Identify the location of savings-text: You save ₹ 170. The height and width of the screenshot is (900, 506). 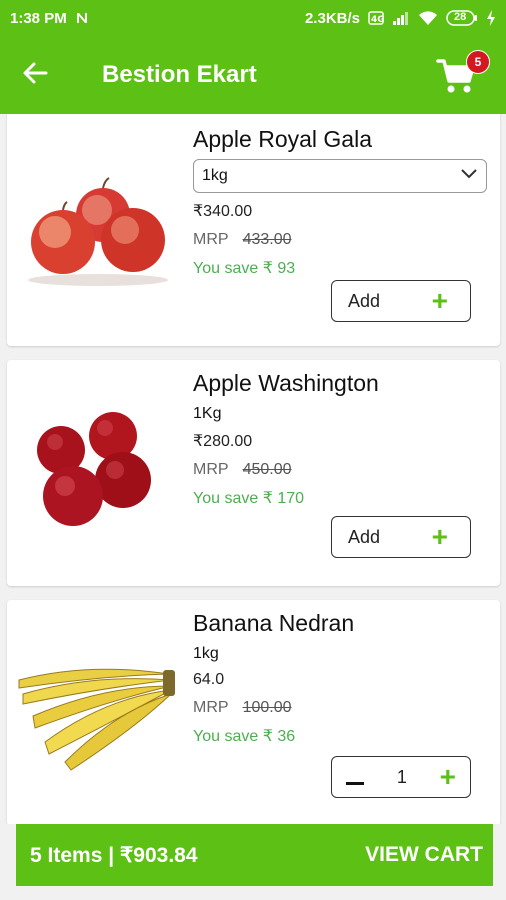
(249, 498).